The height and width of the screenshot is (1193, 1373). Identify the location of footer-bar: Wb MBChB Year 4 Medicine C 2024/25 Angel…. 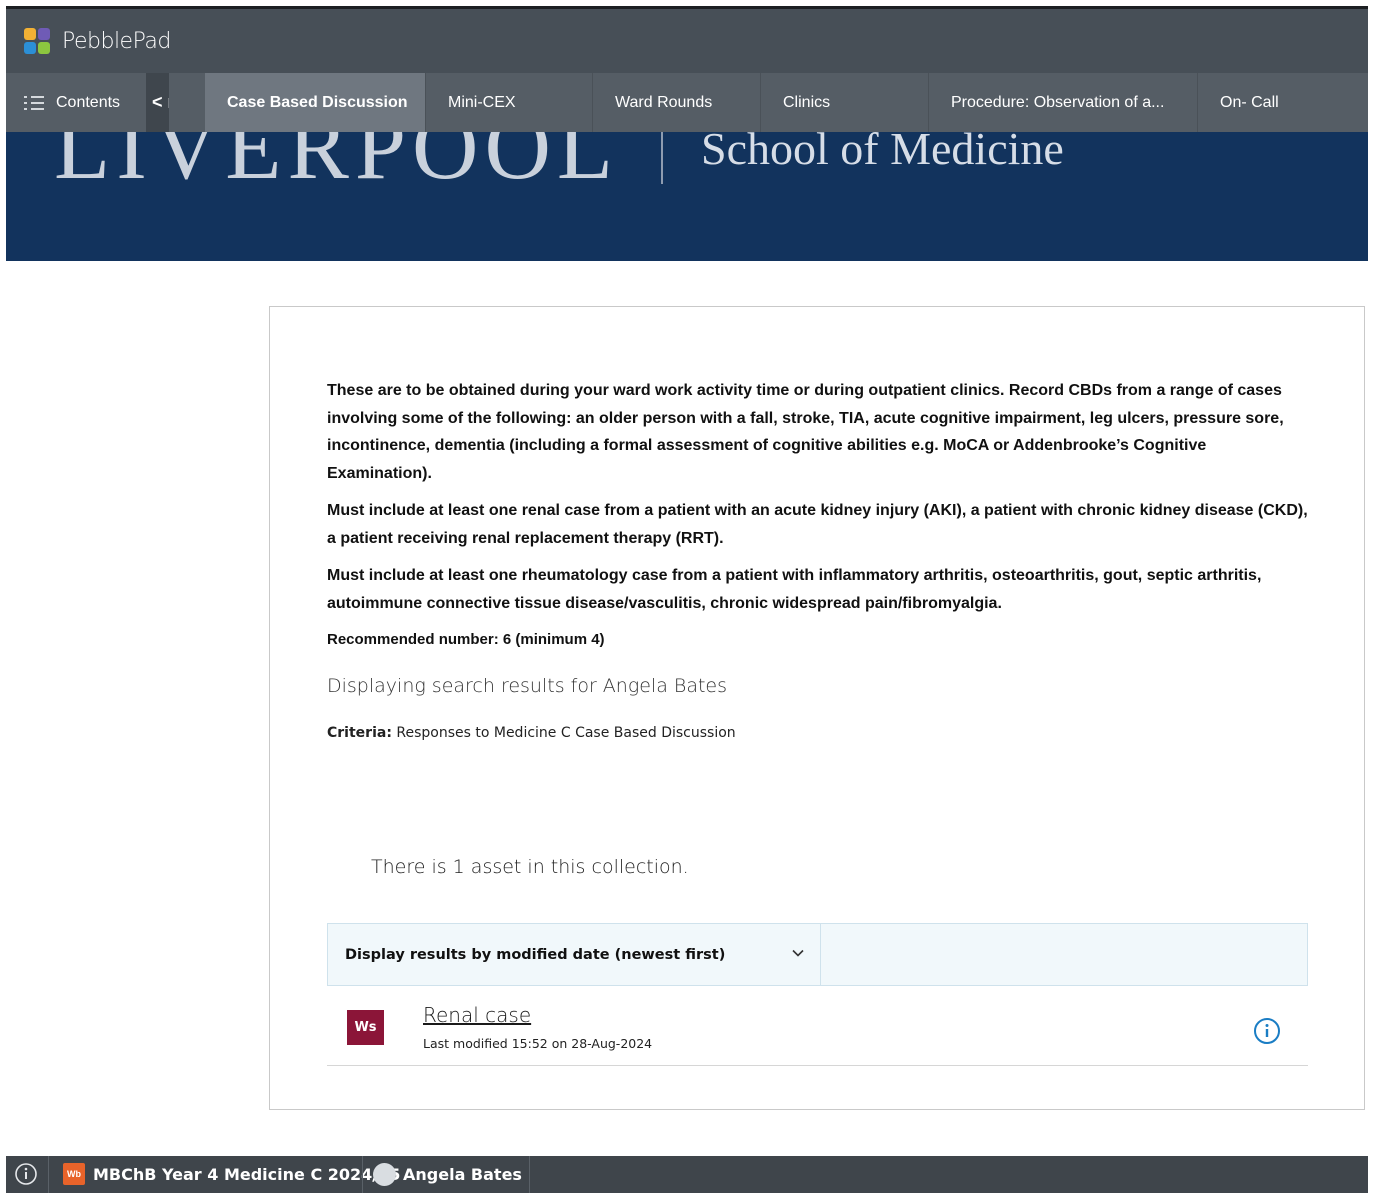
(687, 1174).